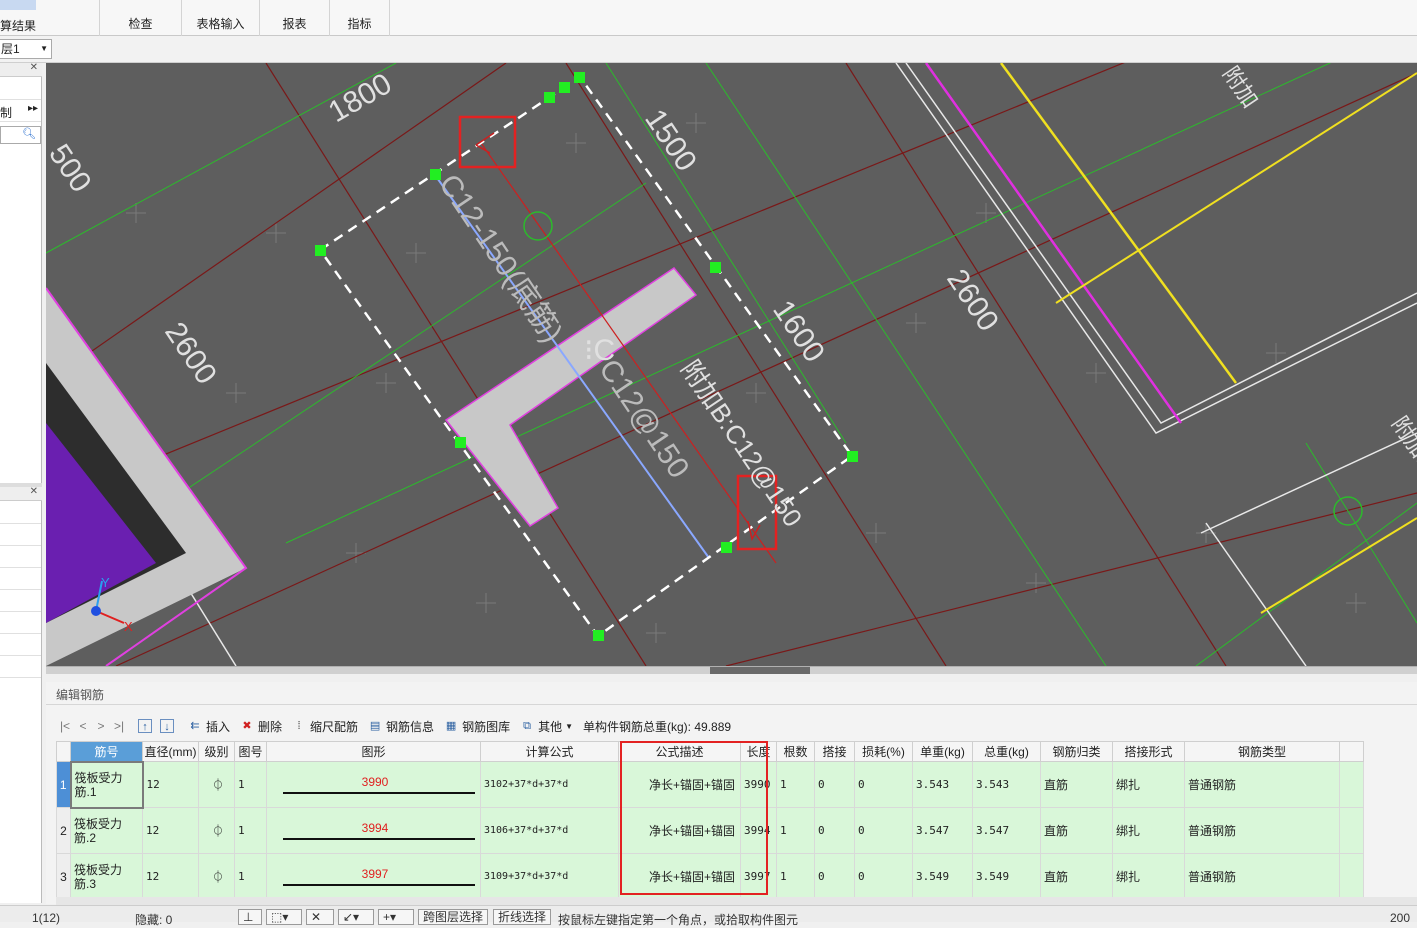 This screenshot has width=1417, height=928. What do you see at coordinates (942, 751) in the screenshot?
I see `col-header: 单重(kg)` at bounding box center [942, 751].